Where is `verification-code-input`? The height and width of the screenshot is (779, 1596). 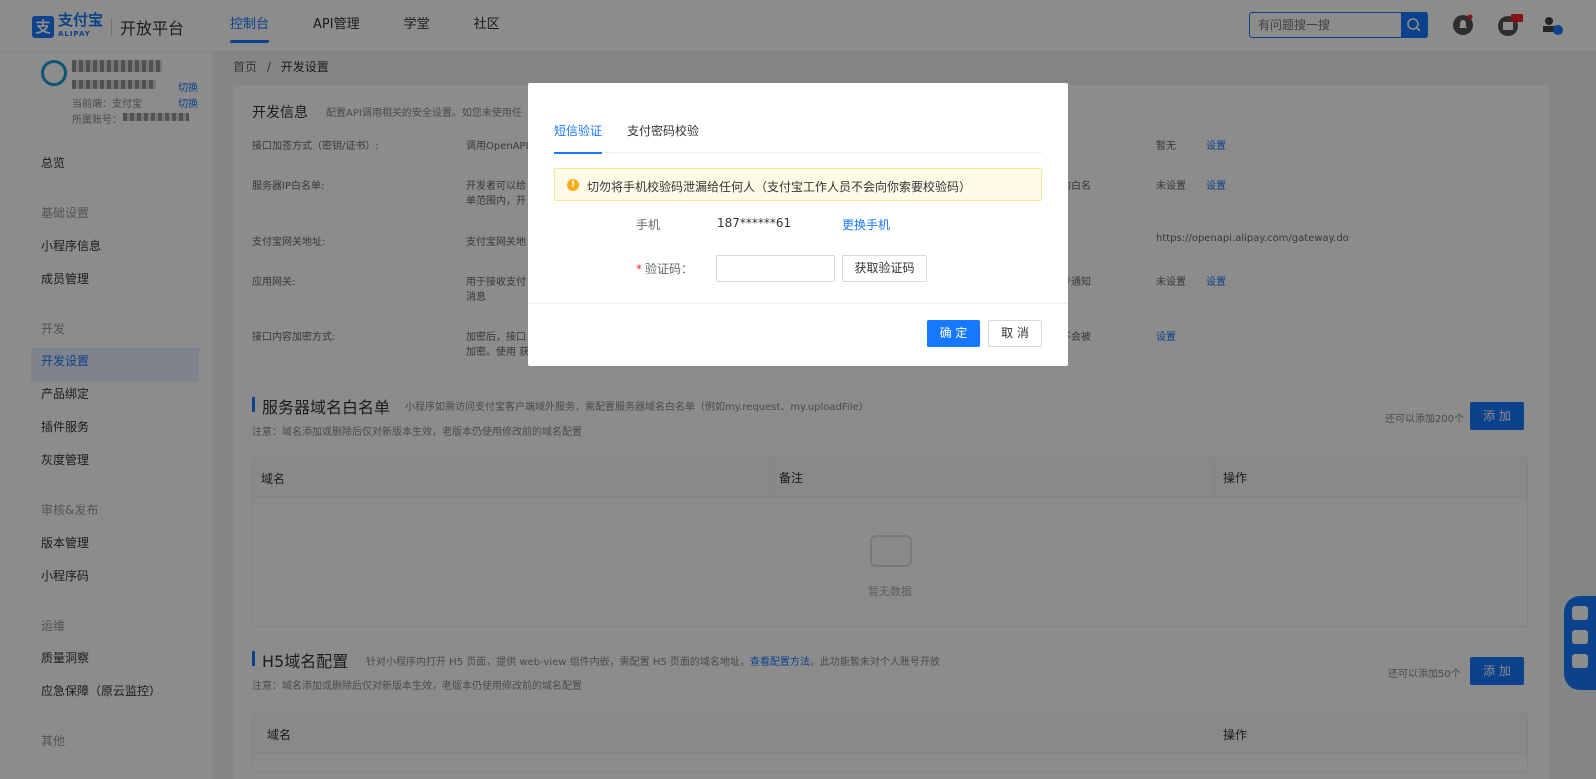 verification-code-input is located at coordinates (775, 268).